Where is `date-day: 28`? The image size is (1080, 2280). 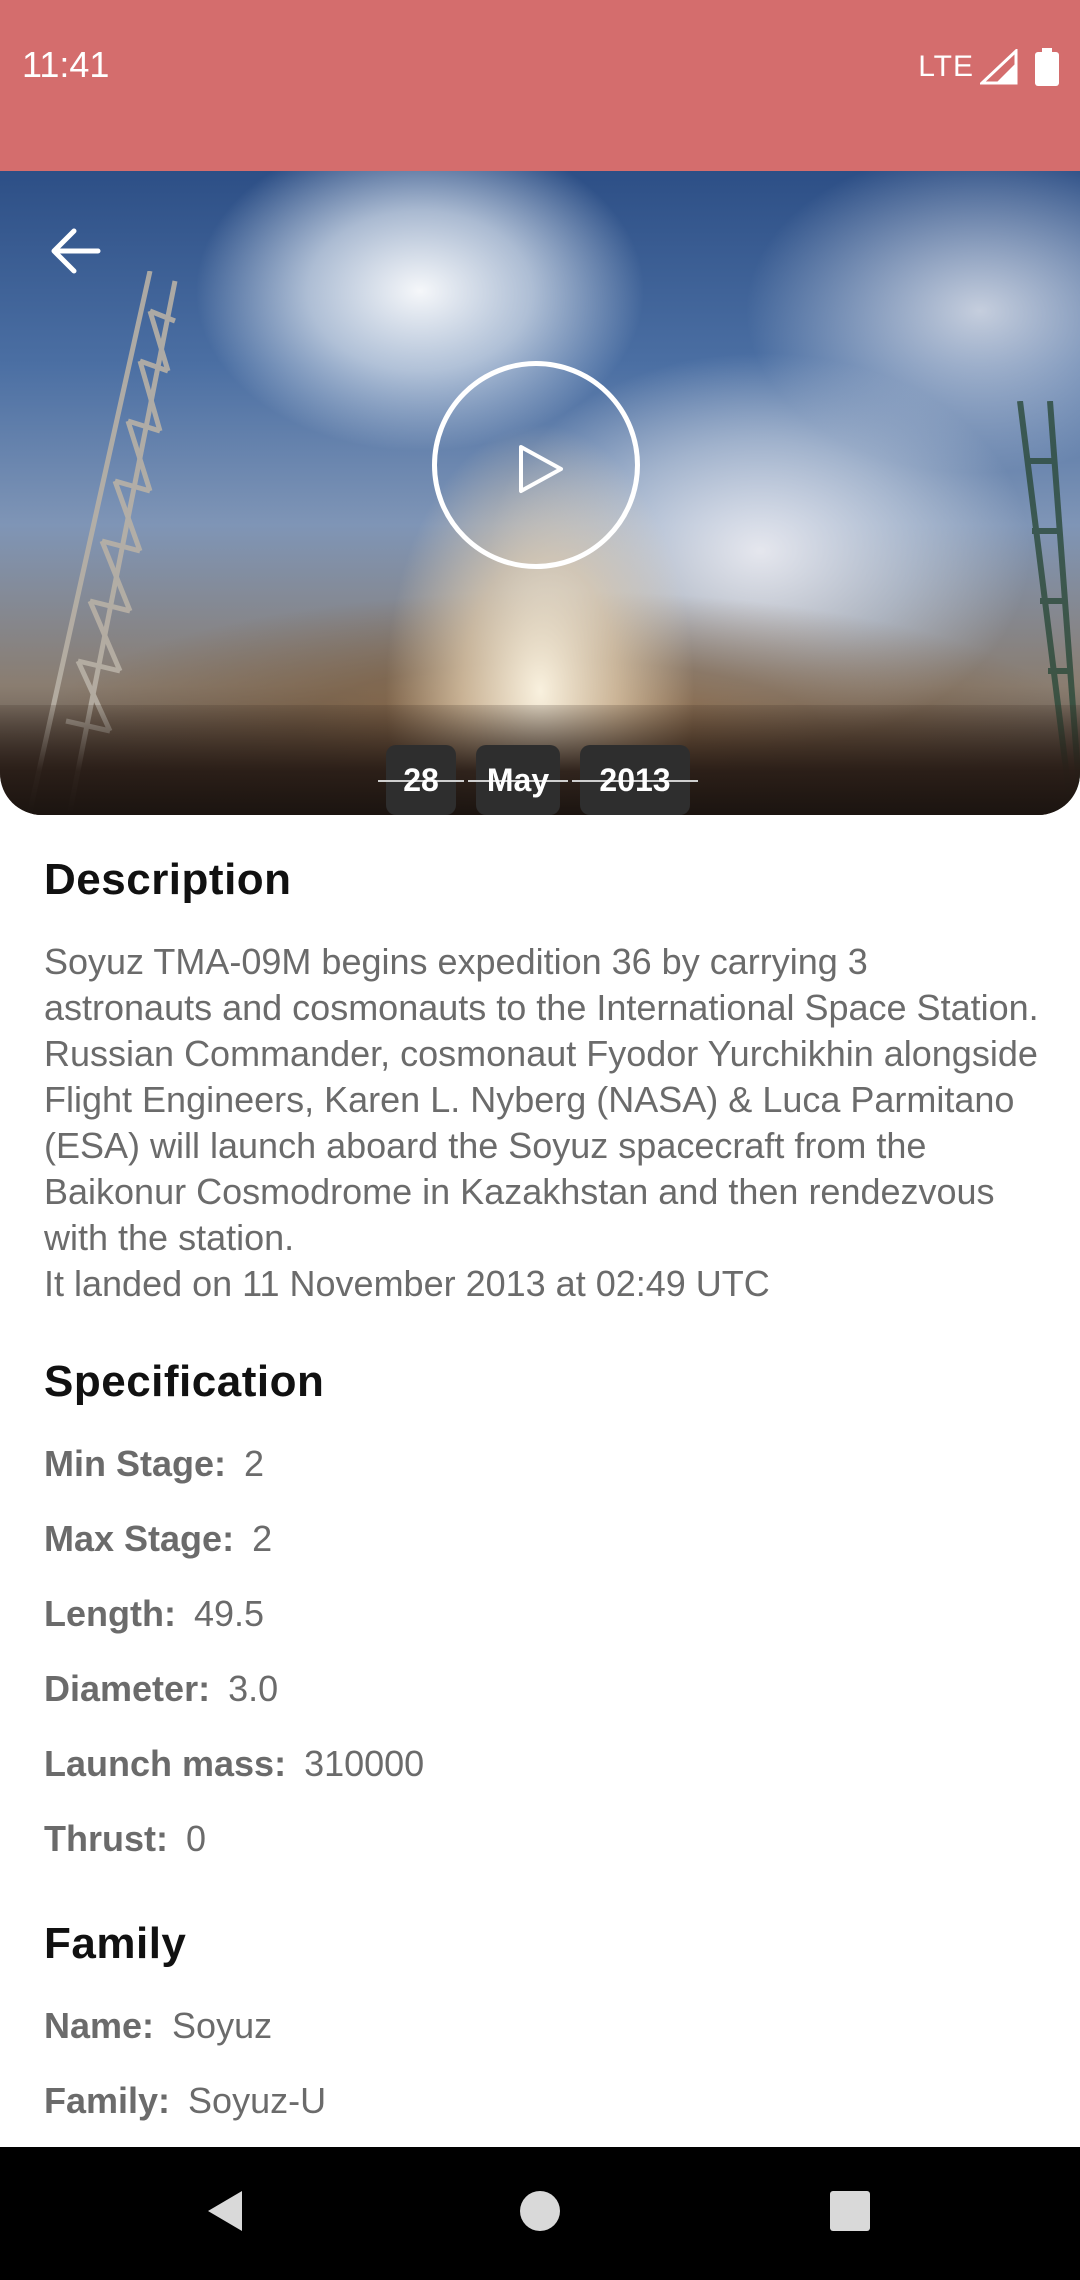 date-day: 28 is located at coordinates (421, 780).